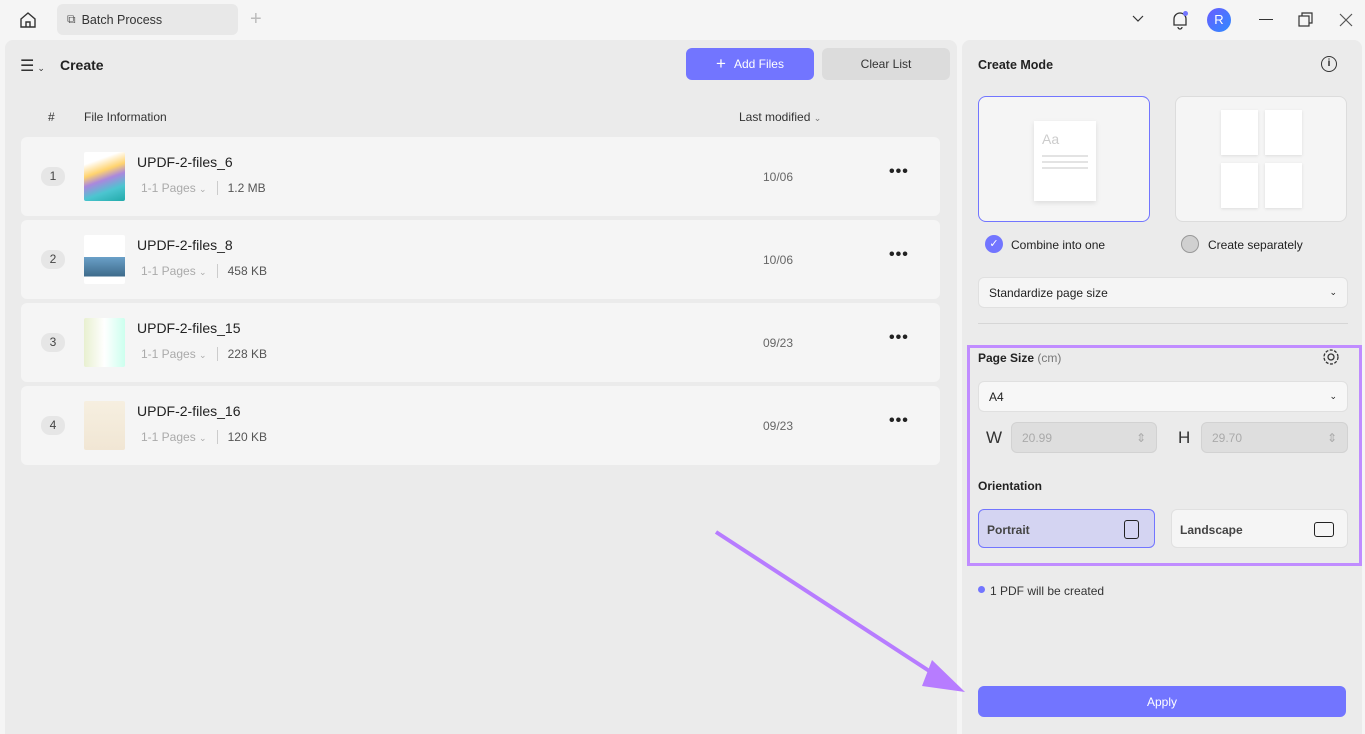 The image size is (1365, 734). I want to click on restore-icon, so click(1306, 20).